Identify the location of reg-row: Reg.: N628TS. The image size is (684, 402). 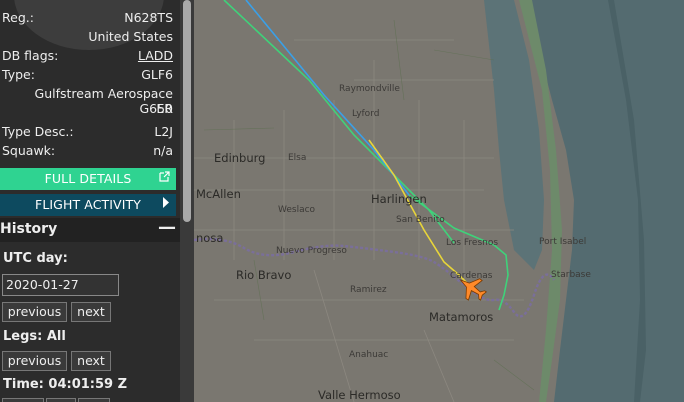
(86, 18).